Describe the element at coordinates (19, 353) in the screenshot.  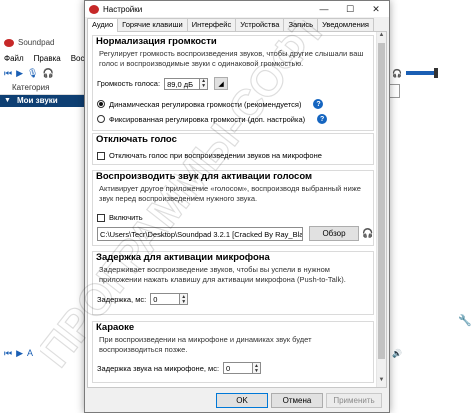
I see `play-bottom-icon: ▶` at that location.